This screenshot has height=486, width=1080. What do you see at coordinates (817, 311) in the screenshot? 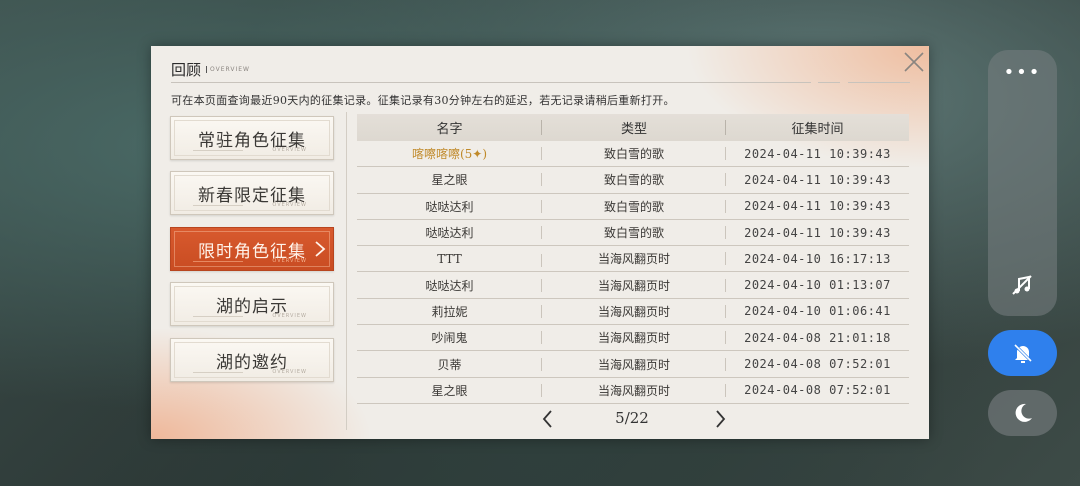
I see `cell-time: 2024-04-10 01:06:41` at bounding box center [817, 311].